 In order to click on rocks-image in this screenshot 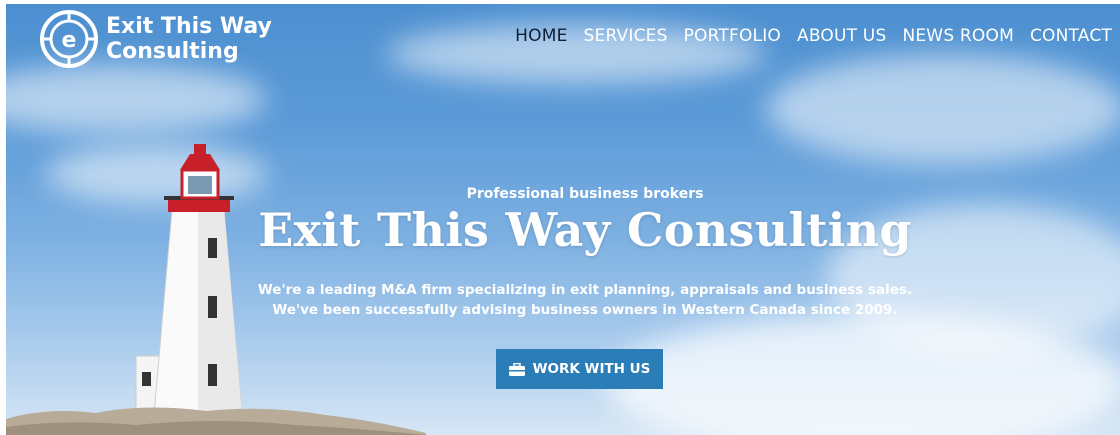, I will do `click(216, 421)`.